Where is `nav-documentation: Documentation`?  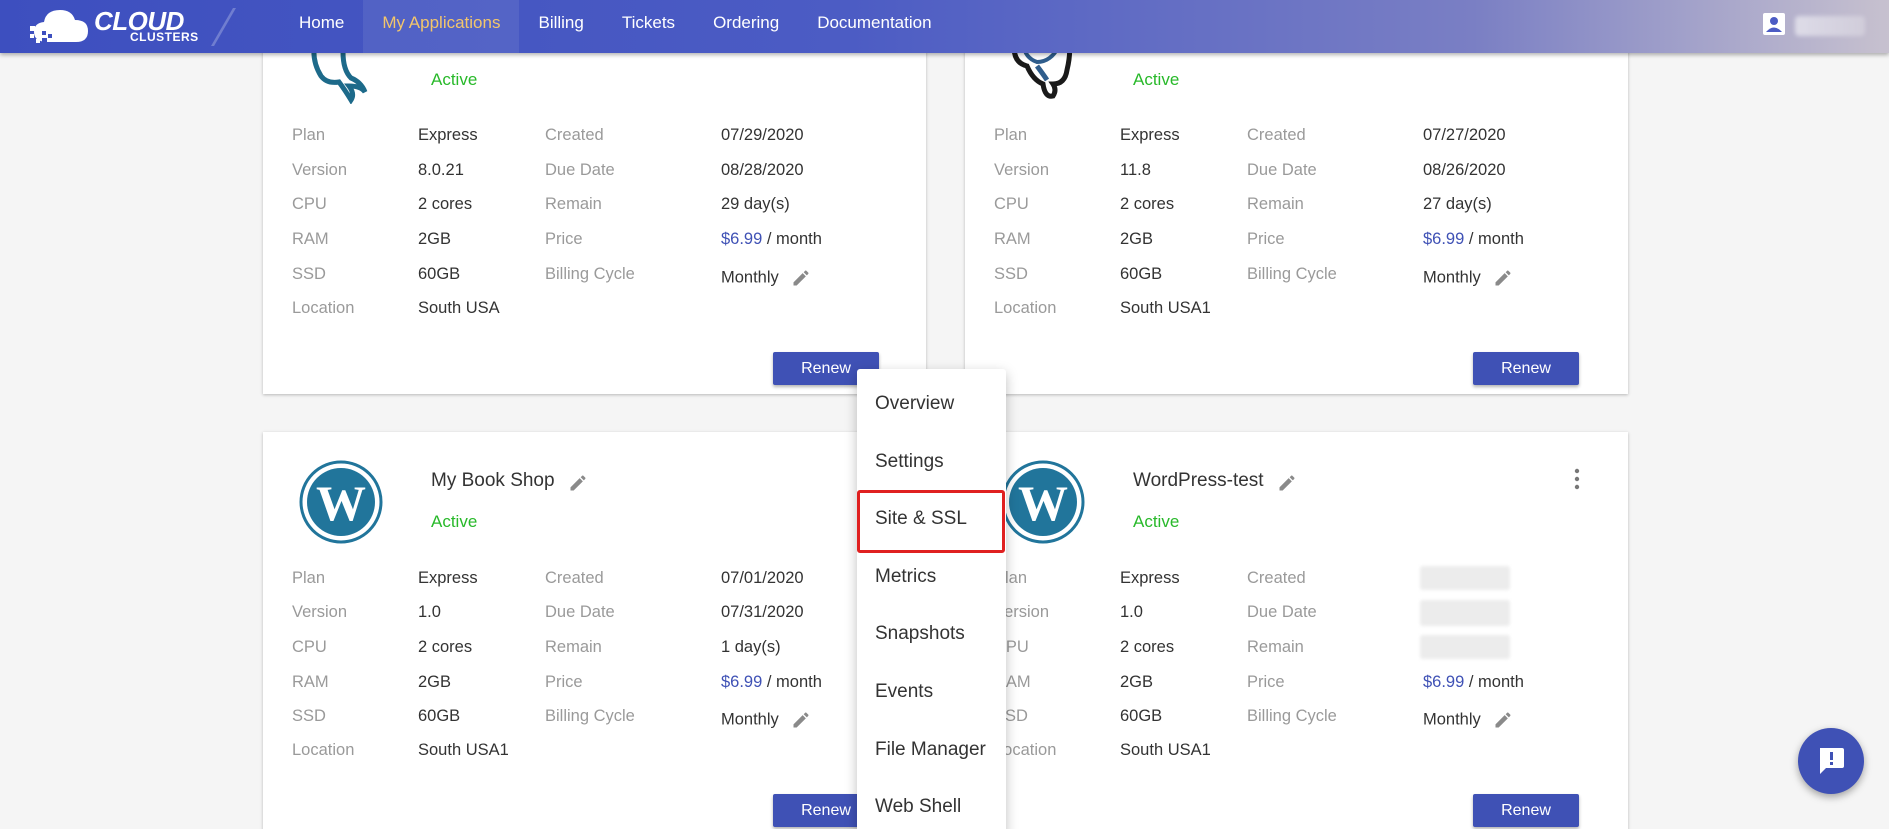
nav-documentation: Documentation is located at coordinates (874, 26).